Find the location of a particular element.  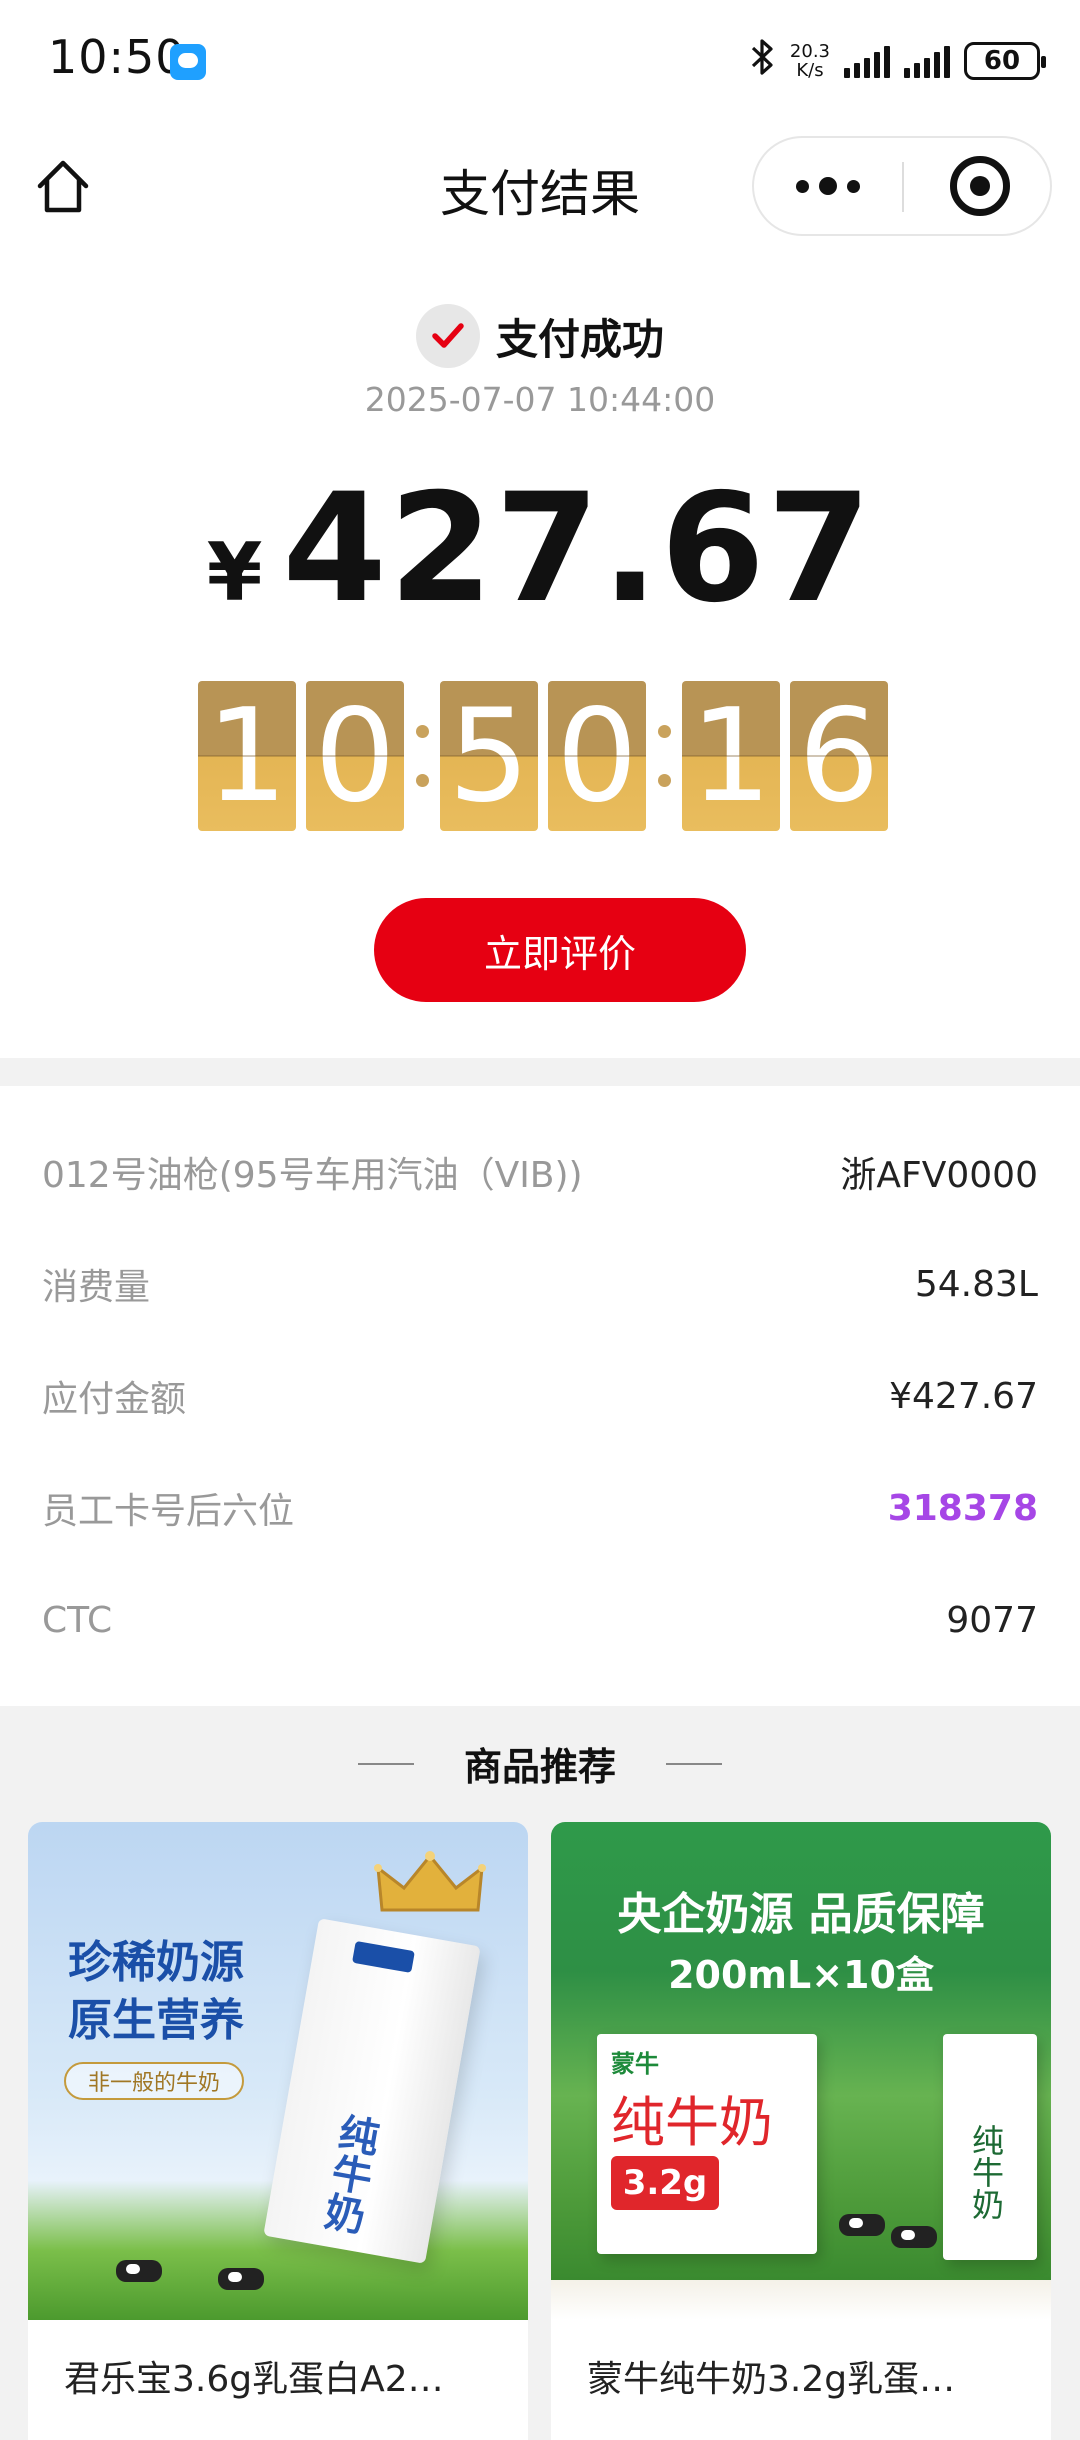

product-image-tag: 非一般的牛奶 is located at coordinates (154, 2081).